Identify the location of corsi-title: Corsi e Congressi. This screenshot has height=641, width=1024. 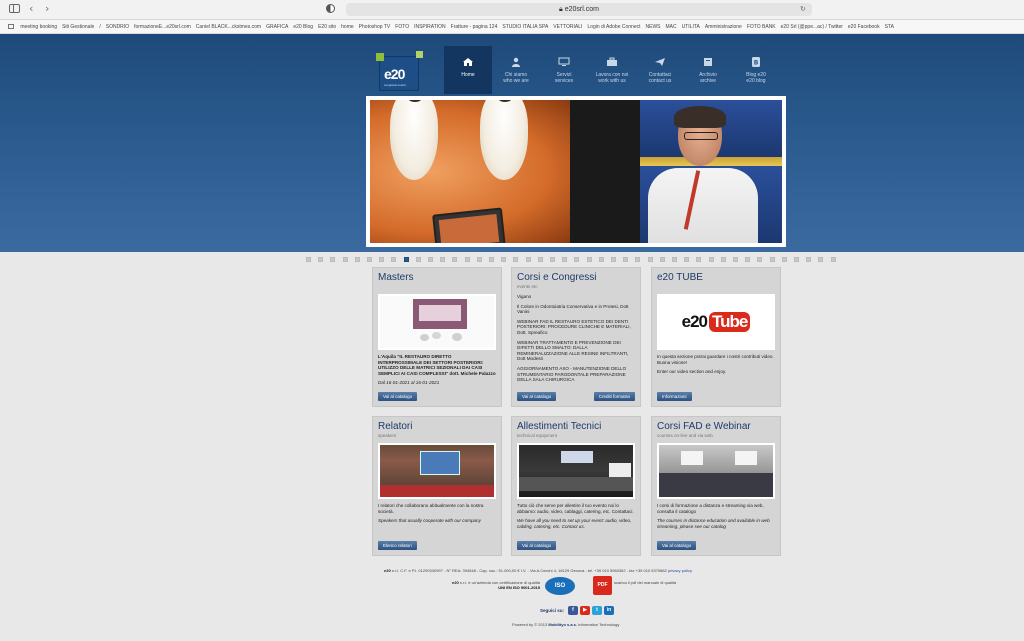
(576, 278).